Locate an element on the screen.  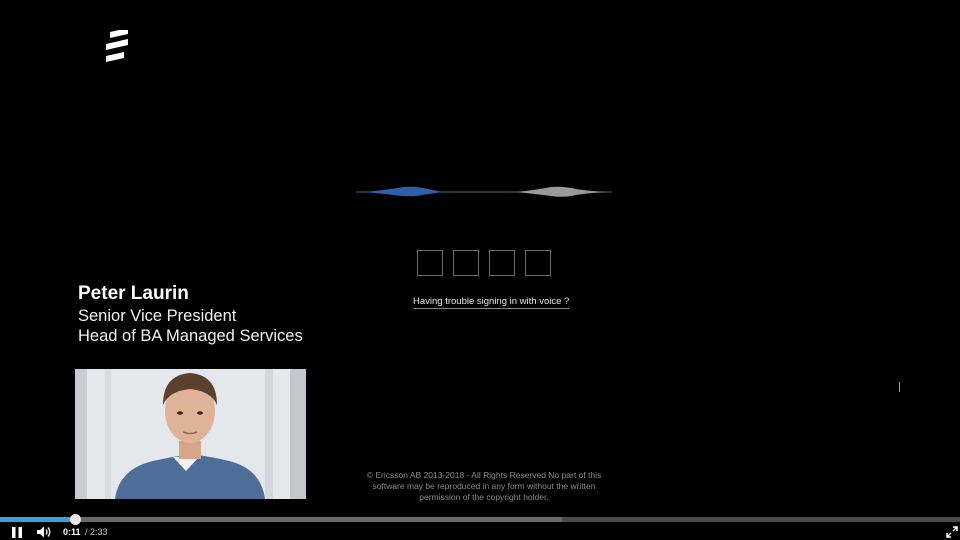
progress-played is located at coordinates (37, 519).